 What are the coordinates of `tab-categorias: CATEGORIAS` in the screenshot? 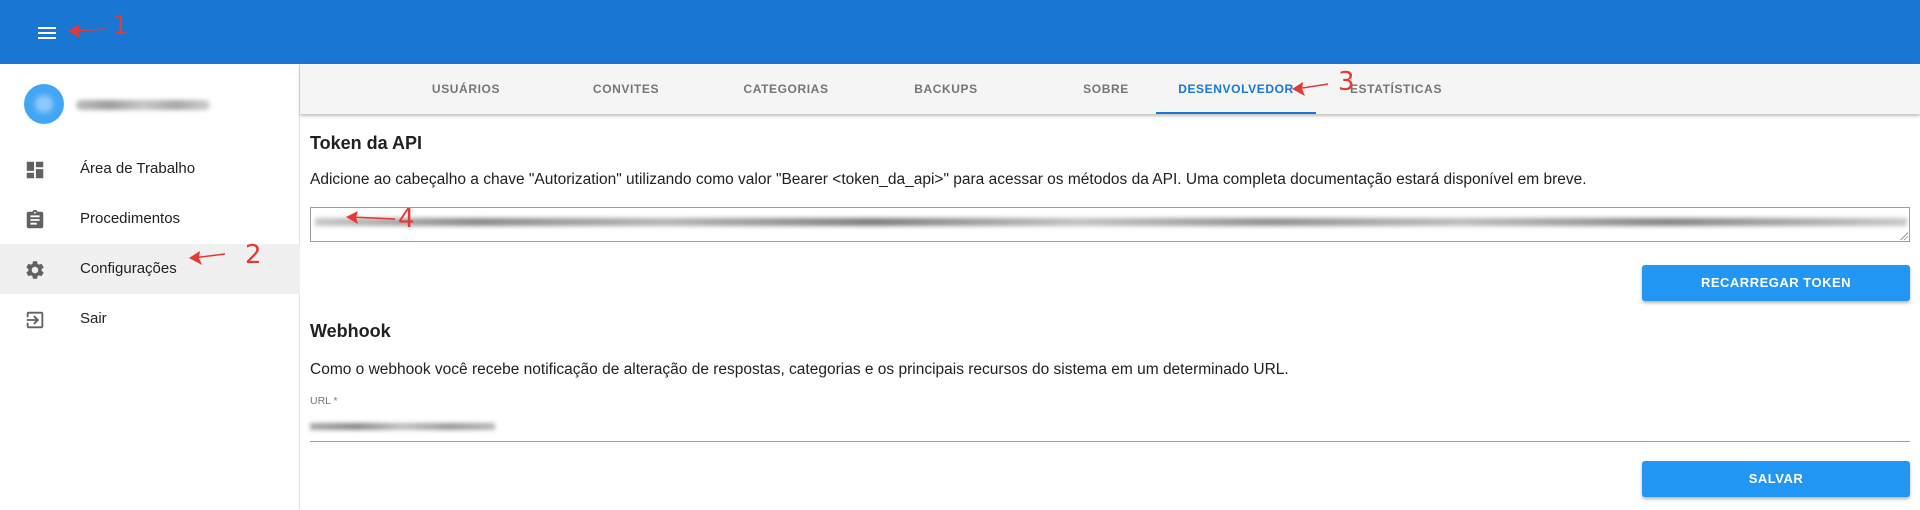 It's located at (786, 89).